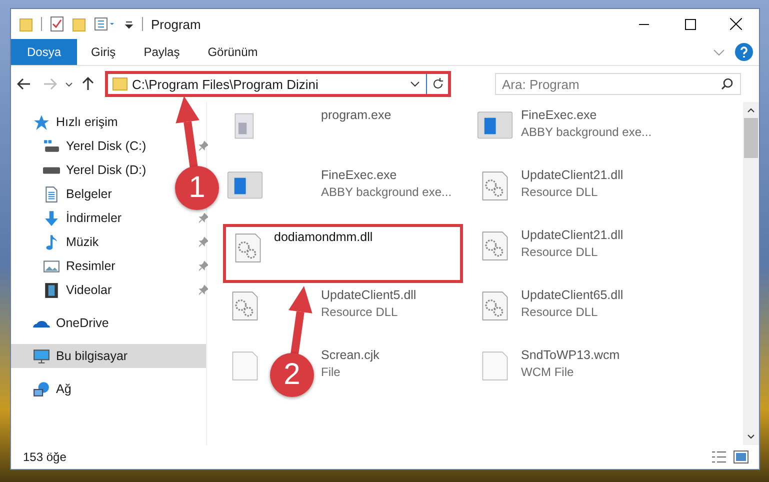  Describe the element at coordinates (63, 290) in the screenshot. I see `sidebar-item: Videolar` at that location.